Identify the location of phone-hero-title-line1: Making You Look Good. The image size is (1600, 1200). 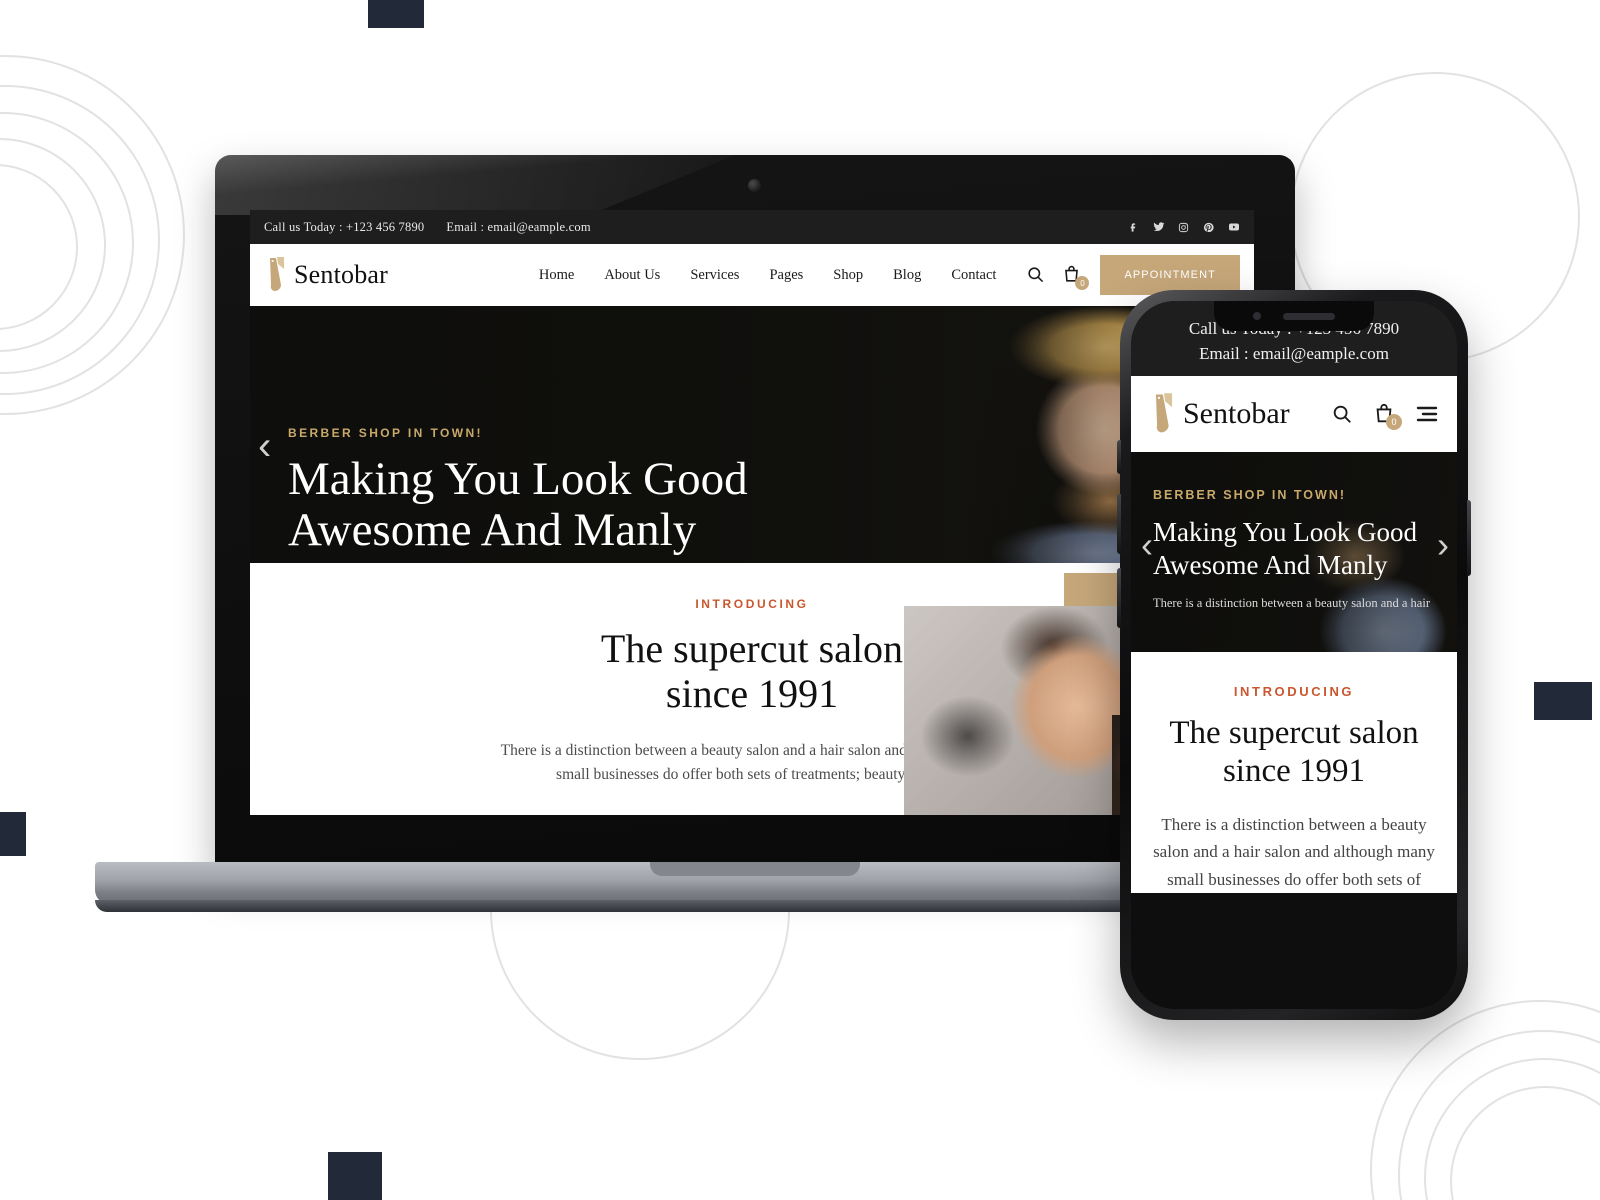
(1285, 532).